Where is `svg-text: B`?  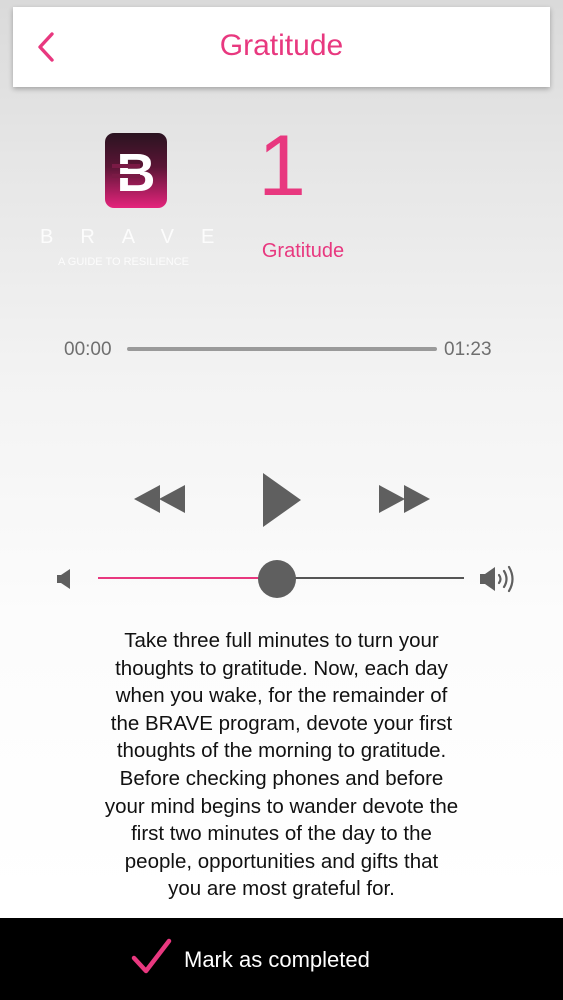 svg-text: B is located at coordinates (136, 173).